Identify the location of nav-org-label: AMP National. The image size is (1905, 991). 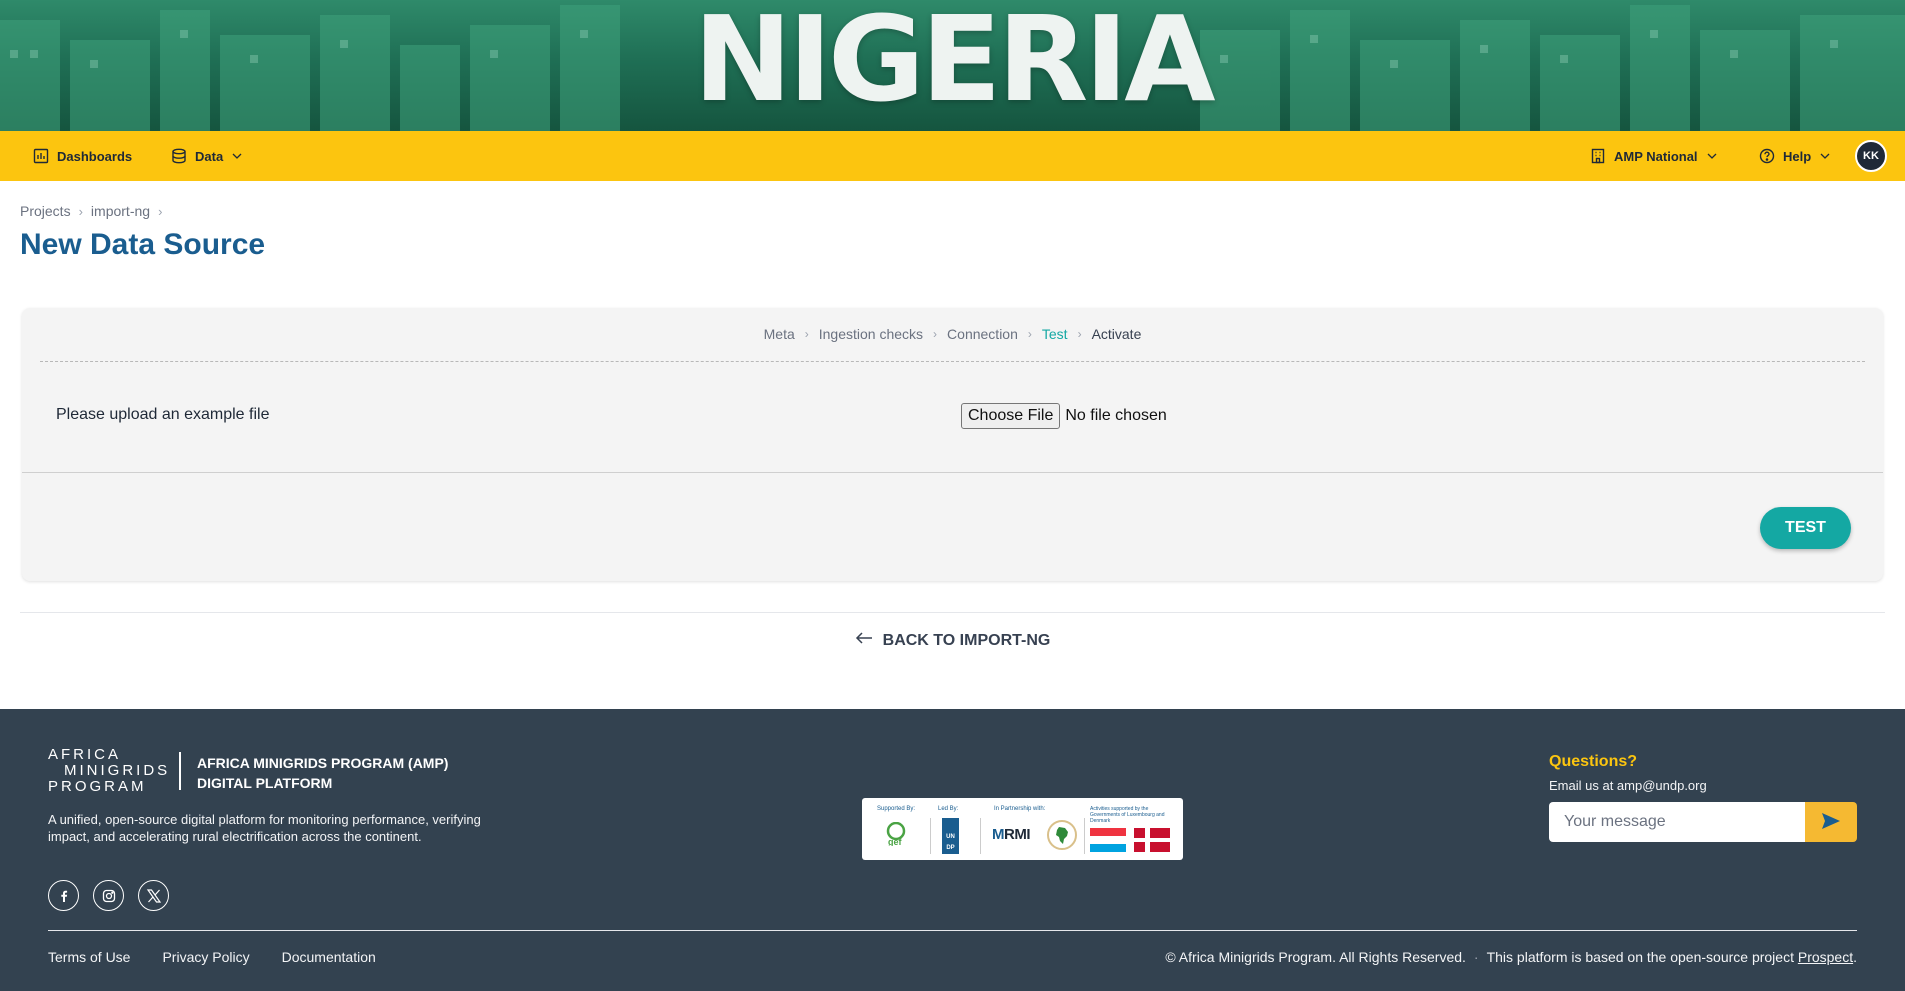
(1656, 156).